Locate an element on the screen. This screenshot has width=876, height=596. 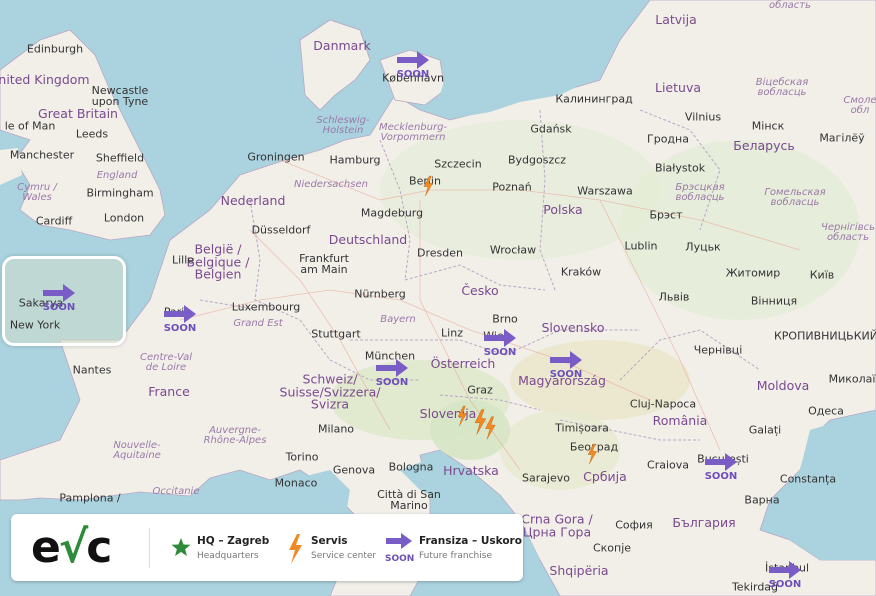
soon-marker-wien: SOON is located at coordinates (500, 344).